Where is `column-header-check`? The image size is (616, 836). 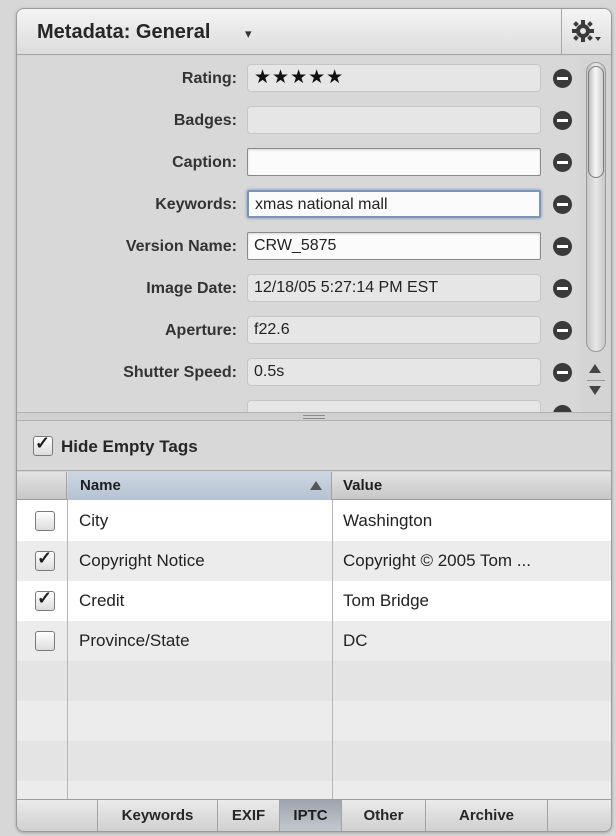
column-header-check is located at coordinates (42, 486).